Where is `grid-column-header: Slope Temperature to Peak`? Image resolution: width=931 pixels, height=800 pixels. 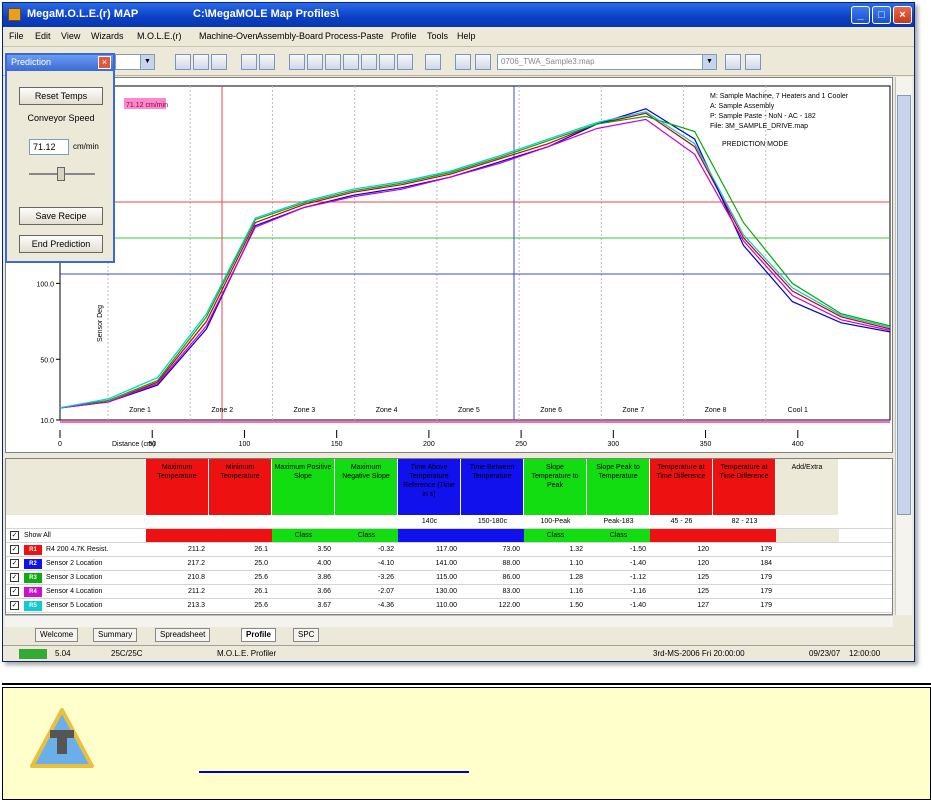
grid-column-header: Slope Temperature to Peak is located at coordinates (555, 487).